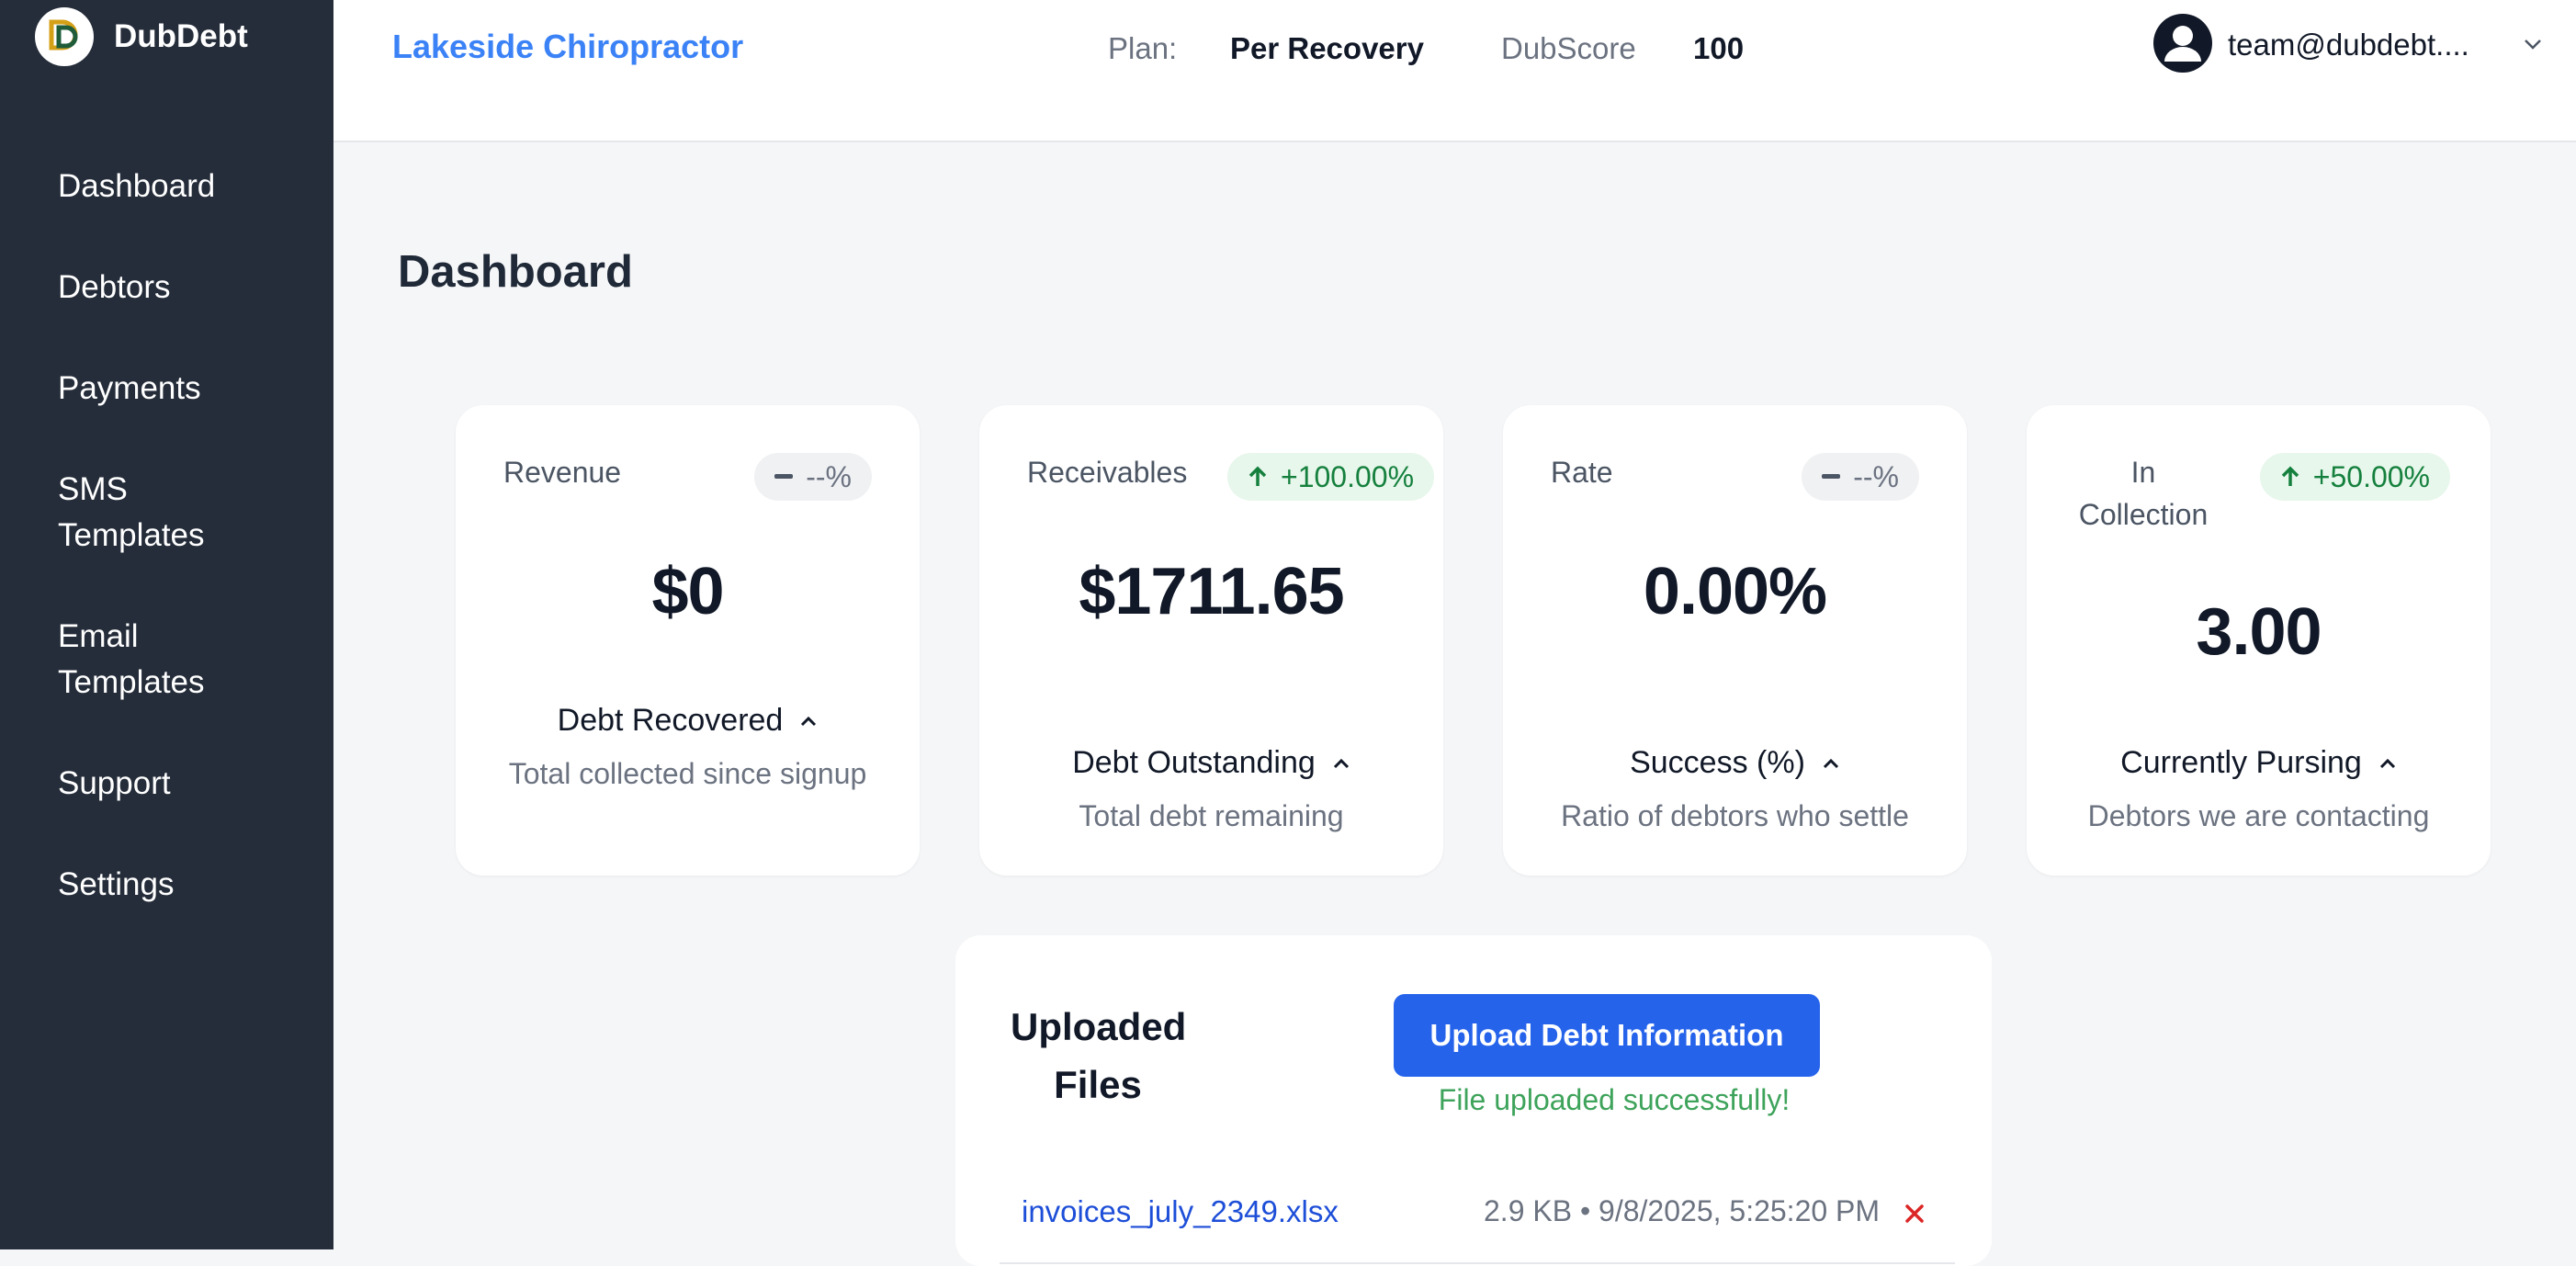  I want to click on close-icon, so click(1914, 1216).